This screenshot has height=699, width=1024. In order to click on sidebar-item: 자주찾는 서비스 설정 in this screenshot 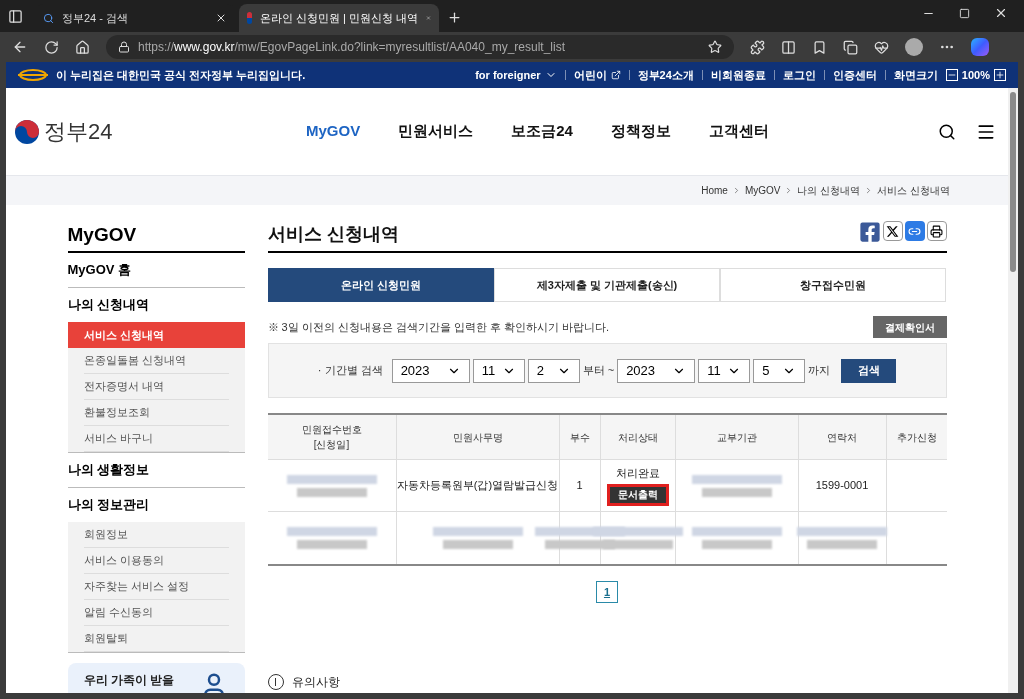, I will do `click(156, 587)`.